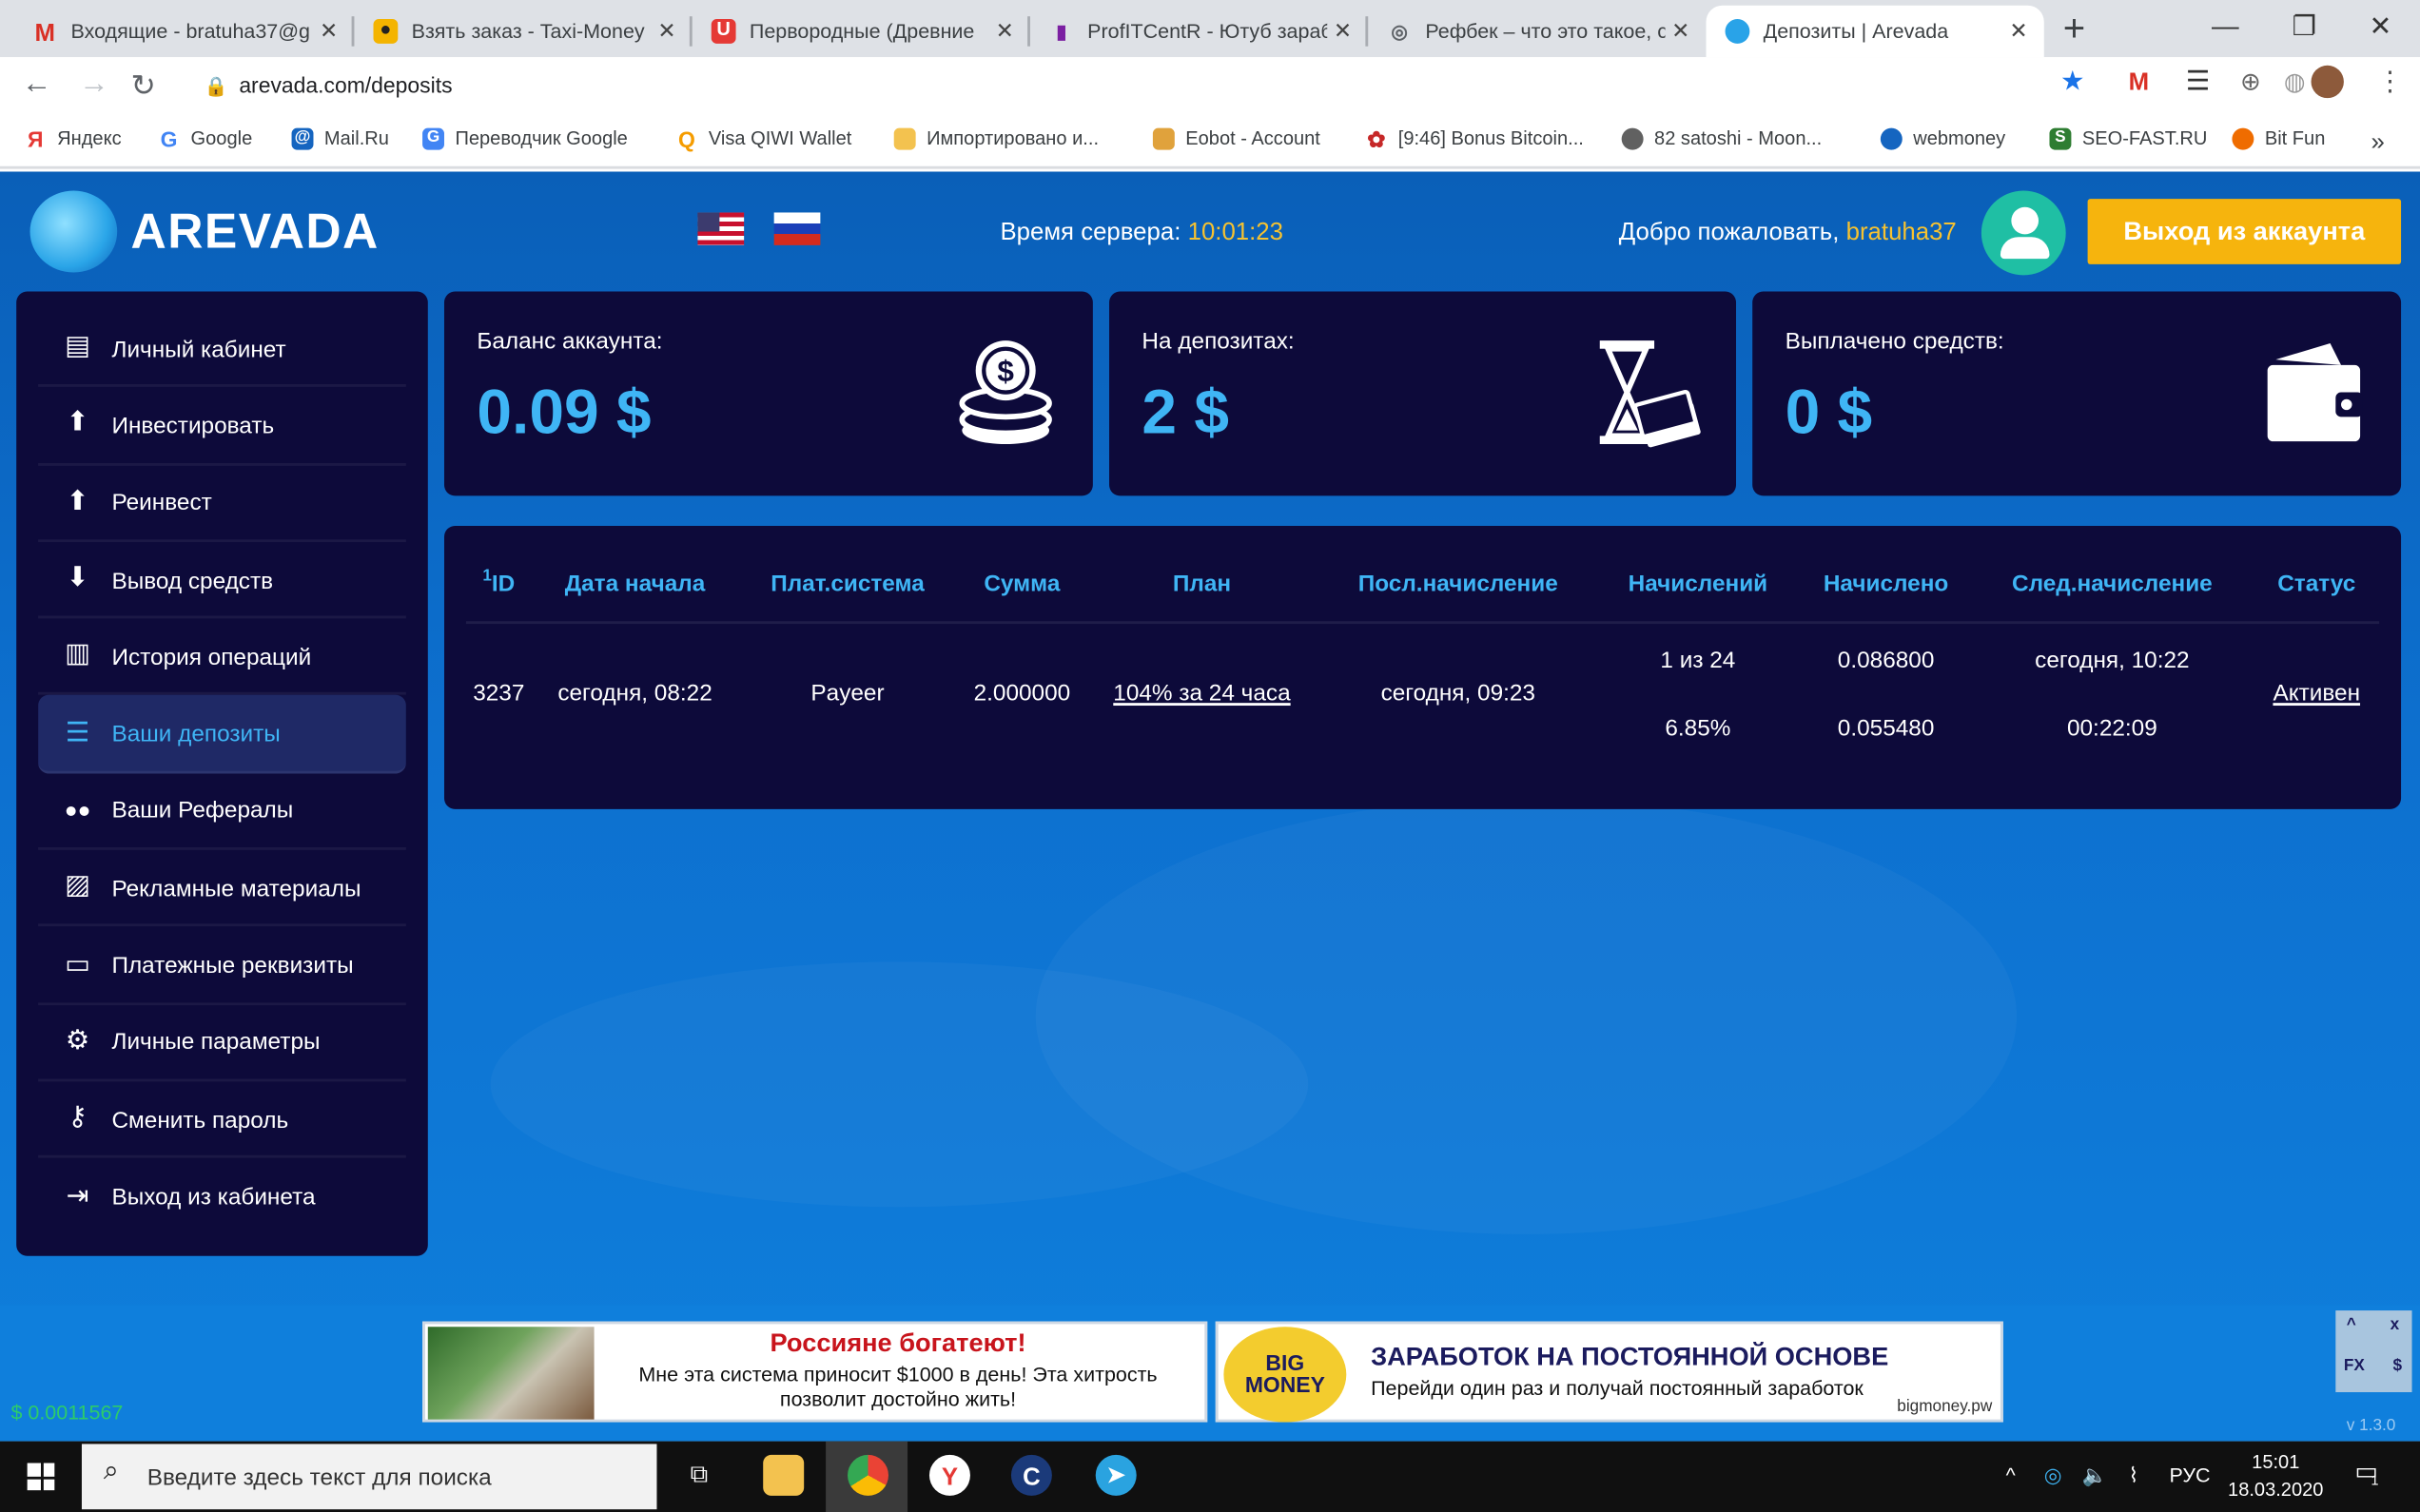  I want to click on sidebar-item-payment-details: ▭ Платежные реквизиты, so click(222, 966).